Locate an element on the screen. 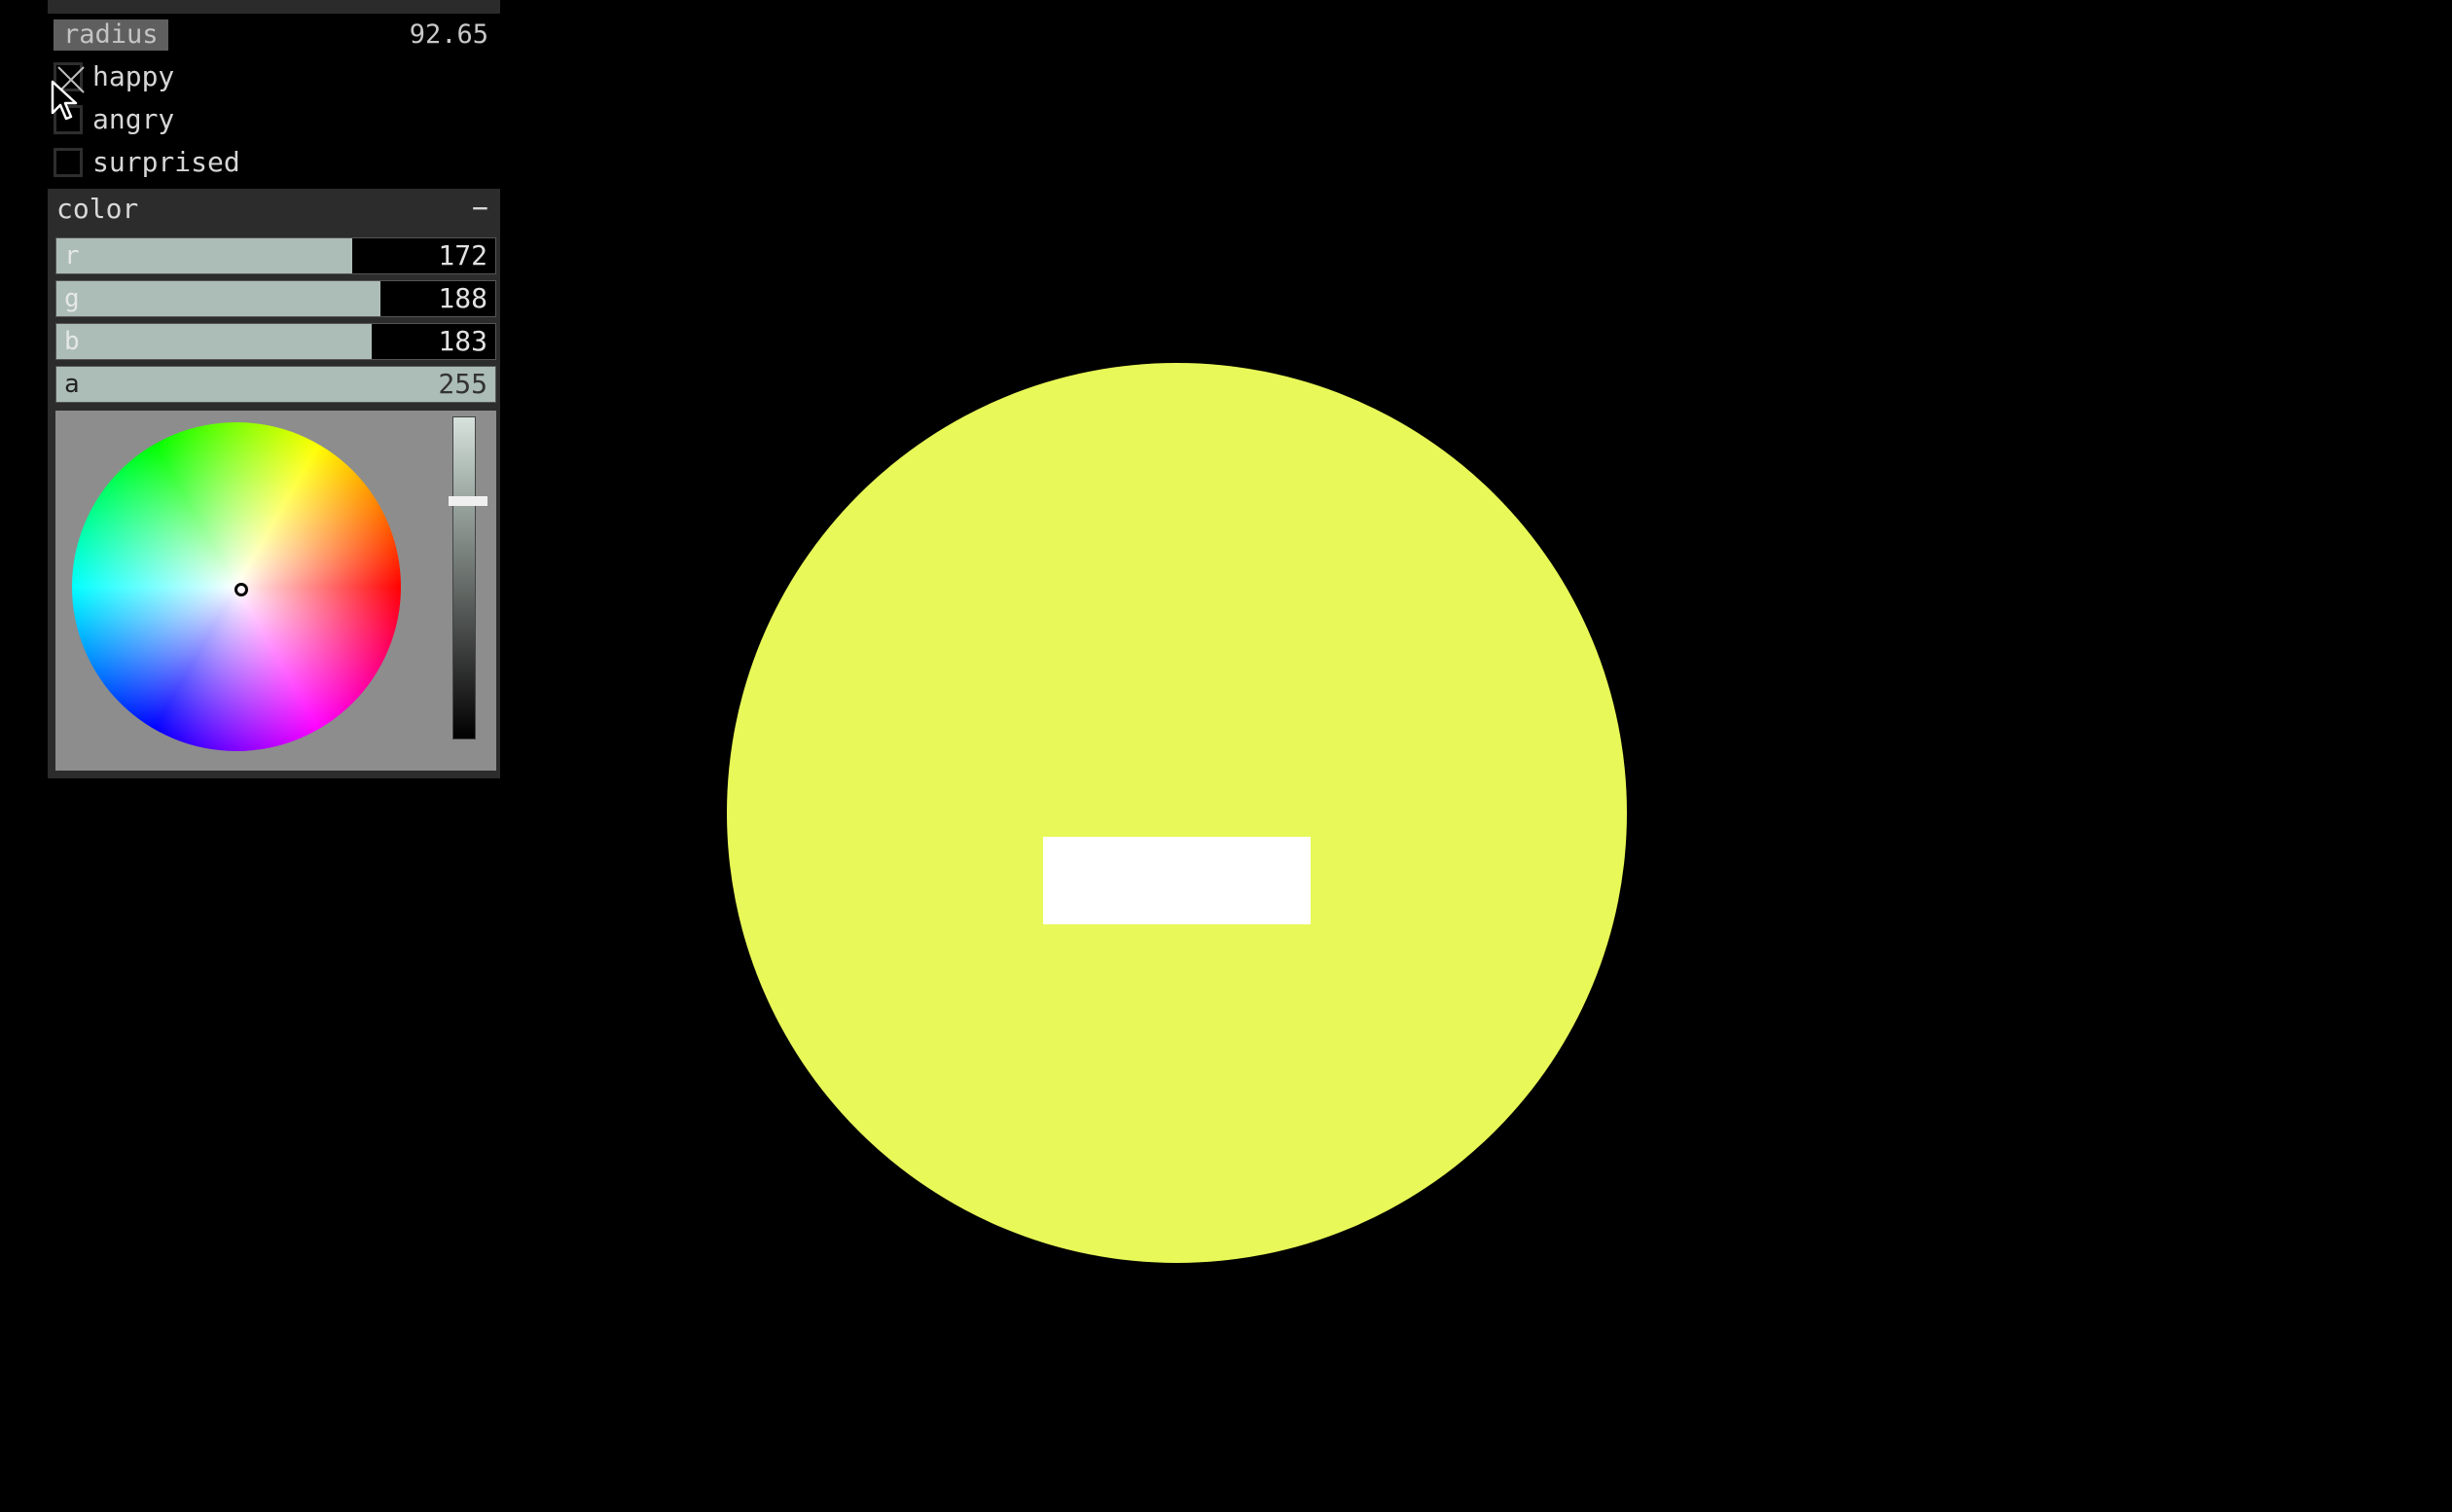 The height and width of the screenshot is (1512, 2452). channel-label-b: b is located at coordinates (72, 341).